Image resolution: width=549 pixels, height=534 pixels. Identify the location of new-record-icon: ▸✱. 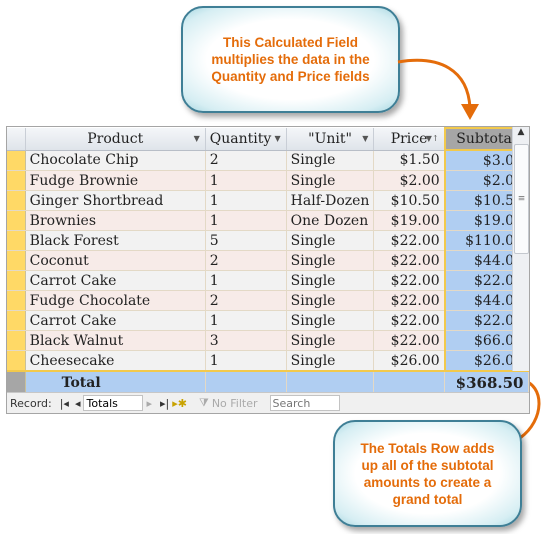
(179, 403).